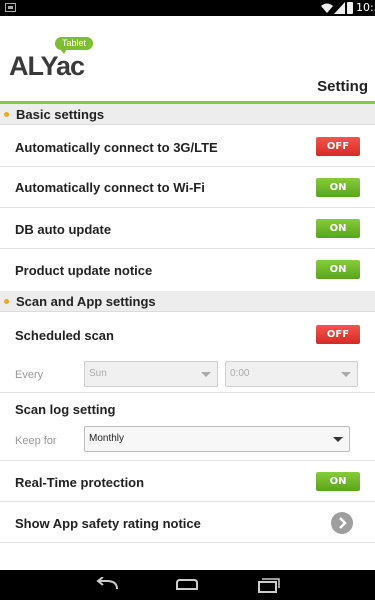  What do you see at coordinates (291, 374) in the screenshot?
I see `time-select: 0:00` at bounding box center [291, 374].